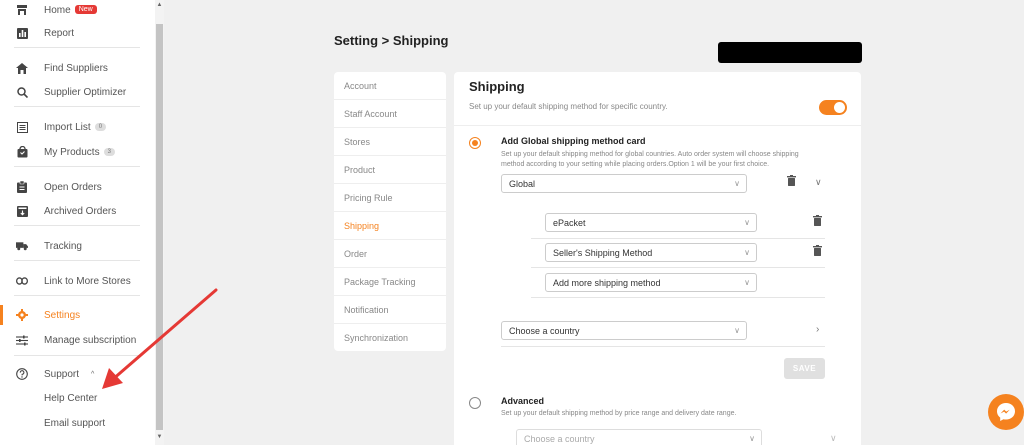 The width and height of the screenshot is (1024, 445). Describe the element at coordinates (639, 437) in the screenshot. I see `advanced-country-select: Choose a country ∨` at that location.